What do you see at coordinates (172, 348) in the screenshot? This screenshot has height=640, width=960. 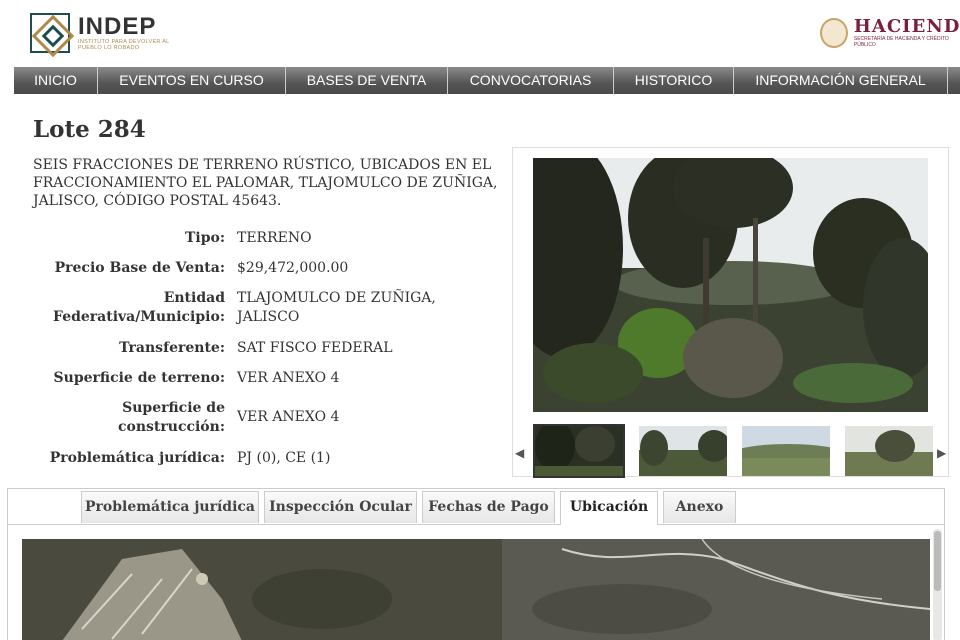 I see `field-label: Transferente:` at bounding box center [172, 348].